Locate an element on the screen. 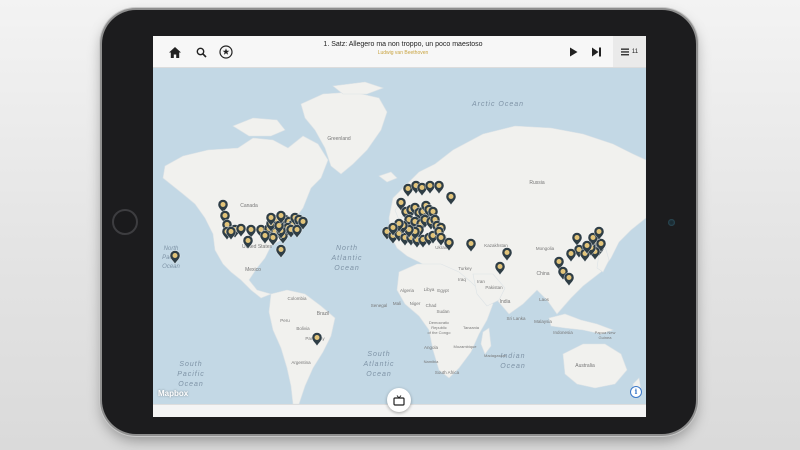  map-label-south-pacific-2: Pacific is located at coordinates (191, 374).